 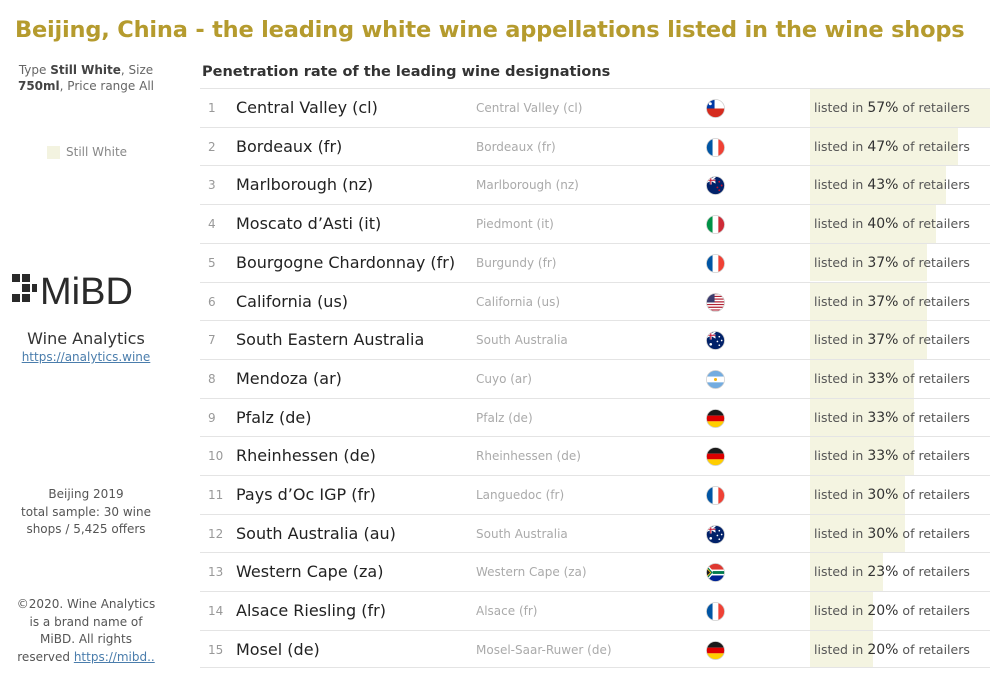 I want to click on penetration-label: listed in 40% of retailers, so click(x=892, y=224).